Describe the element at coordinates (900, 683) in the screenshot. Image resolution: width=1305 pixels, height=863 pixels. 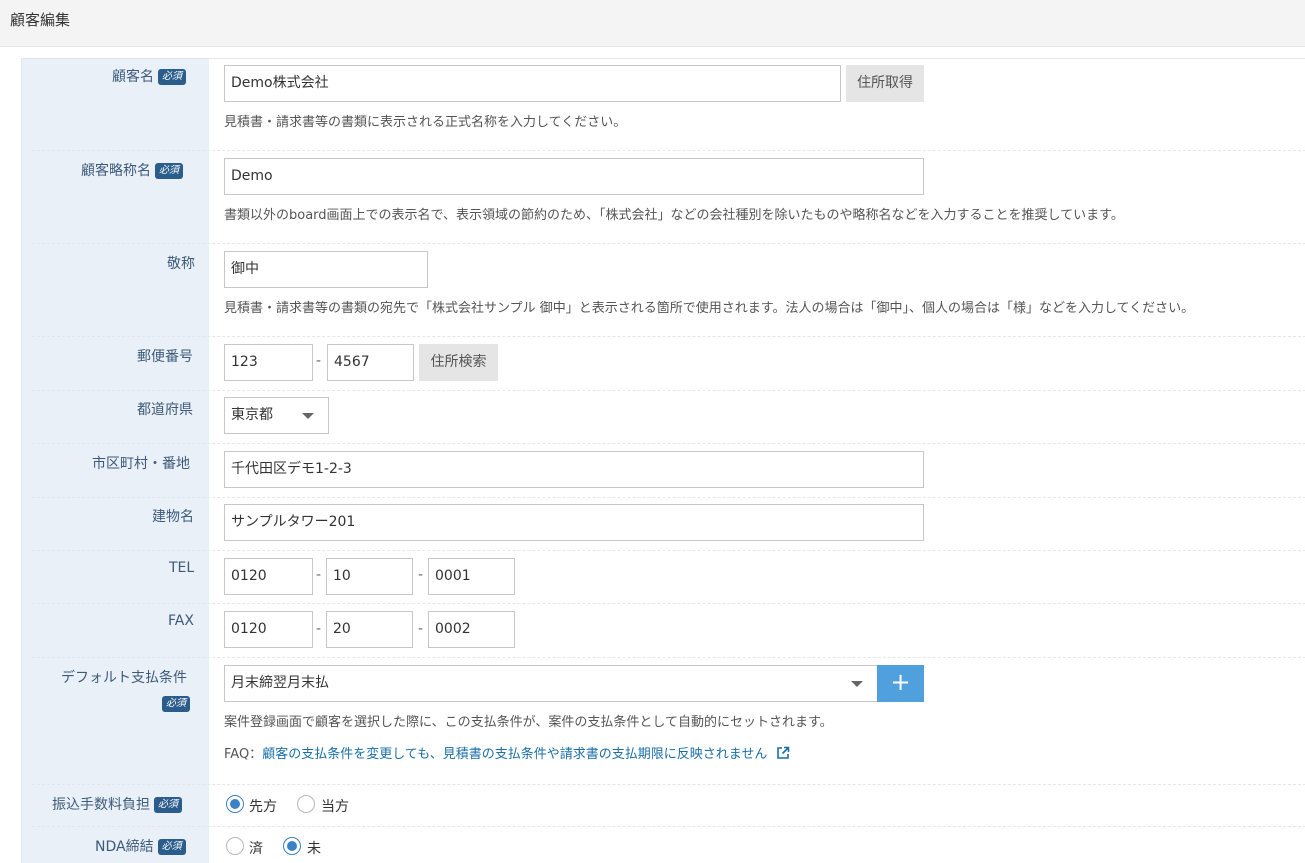
I see `add-payment-terms-button: +` at that location.